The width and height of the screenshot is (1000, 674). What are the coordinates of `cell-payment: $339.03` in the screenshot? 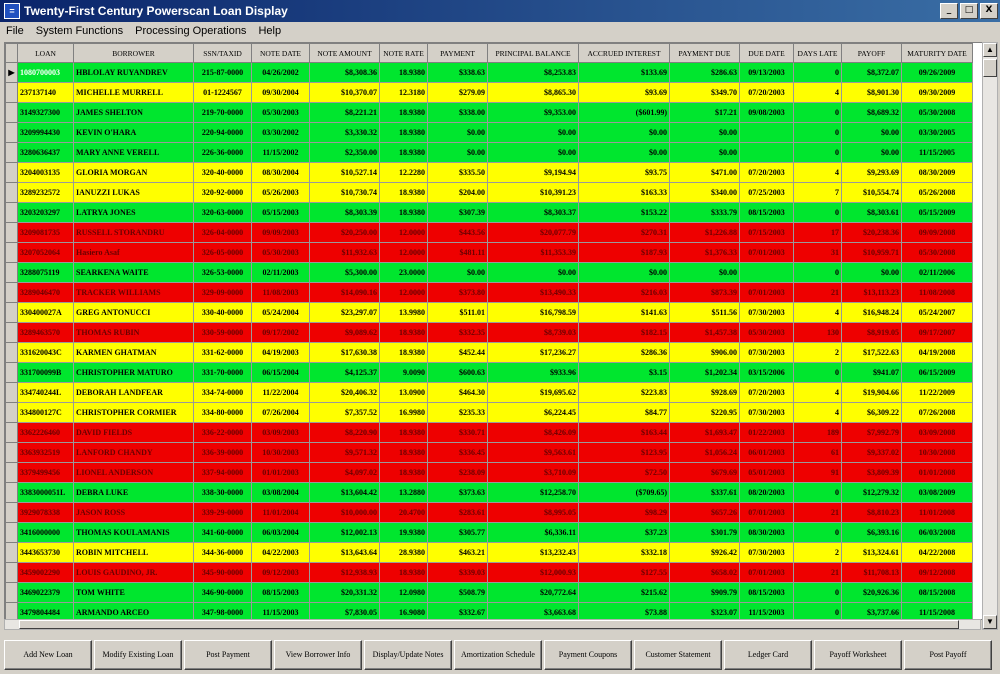 It's located at (457, 572).